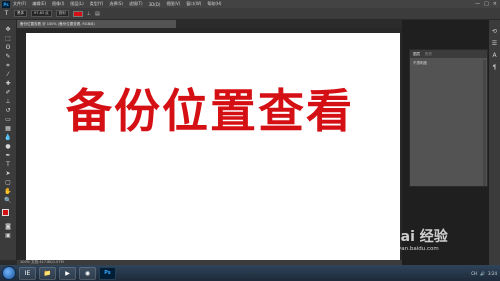 The image size is (500, 281). I want to click on type-tool-sidebar-icon: T, so click(8, 164).